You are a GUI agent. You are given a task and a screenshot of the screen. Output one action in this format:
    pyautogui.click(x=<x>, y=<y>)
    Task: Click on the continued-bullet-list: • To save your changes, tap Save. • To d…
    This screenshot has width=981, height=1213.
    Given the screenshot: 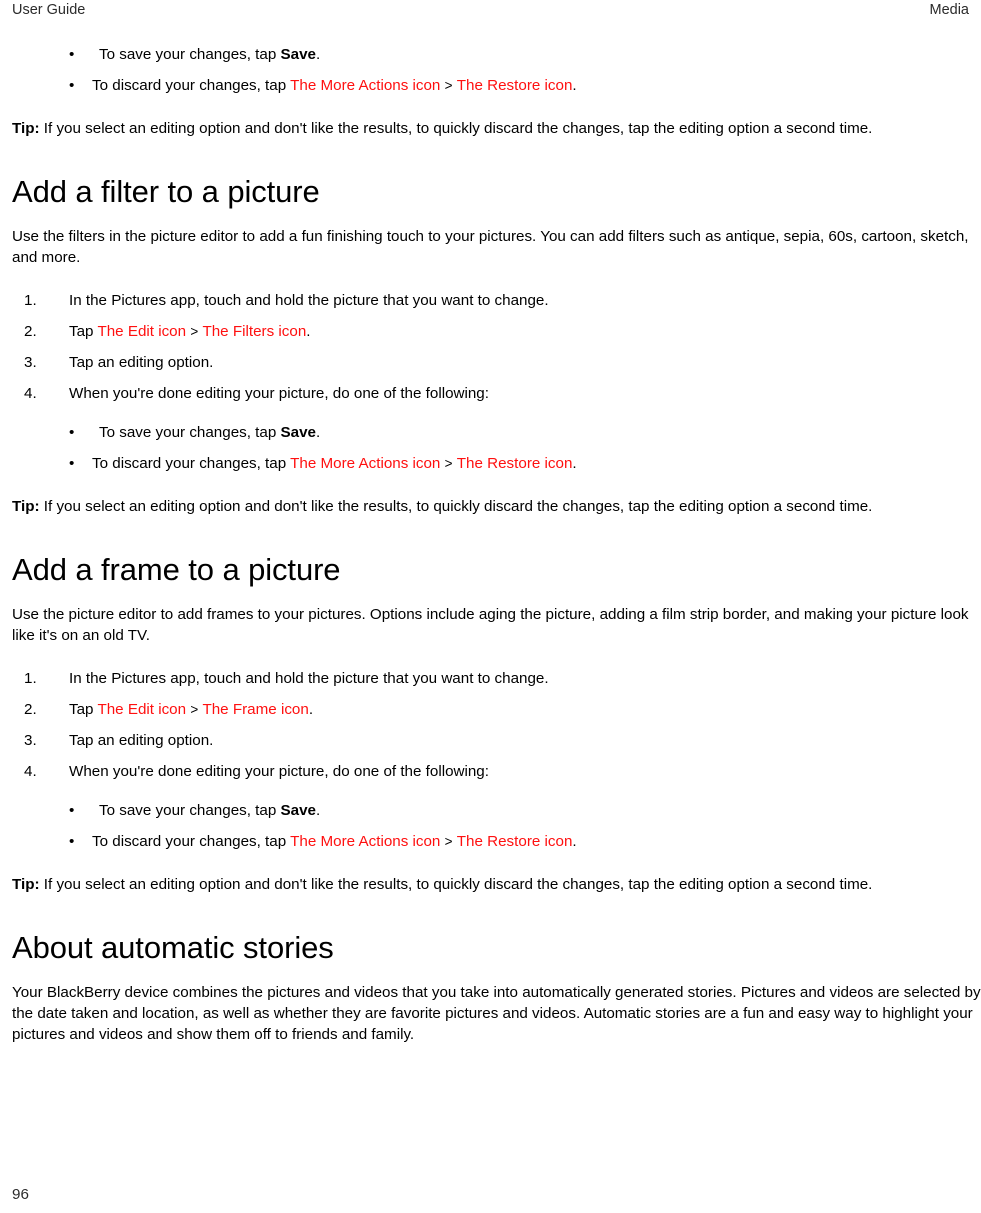 What is the action you would take?
    pyautogui.click(x=496, y=70)
    